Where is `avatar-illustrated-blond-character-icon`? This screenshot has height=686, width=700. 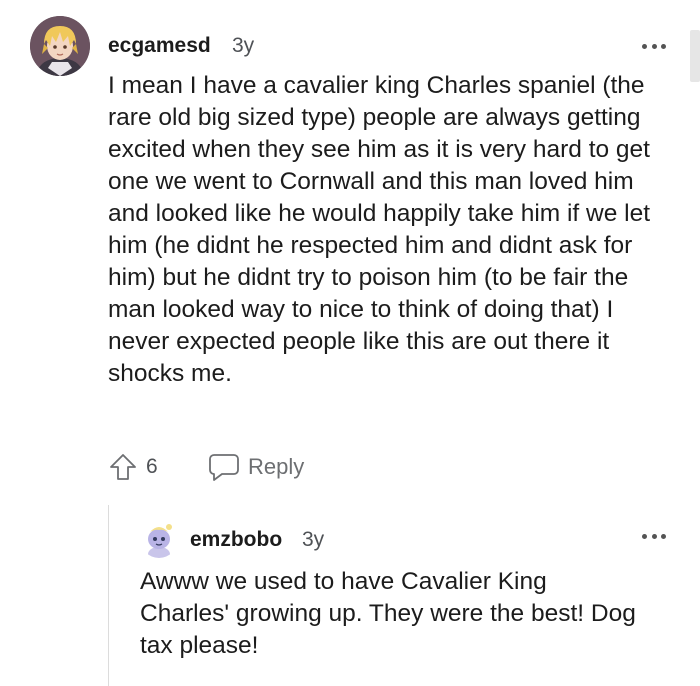
avatar-illustrated-blond-character-icon is located at coordinates (60, 46).